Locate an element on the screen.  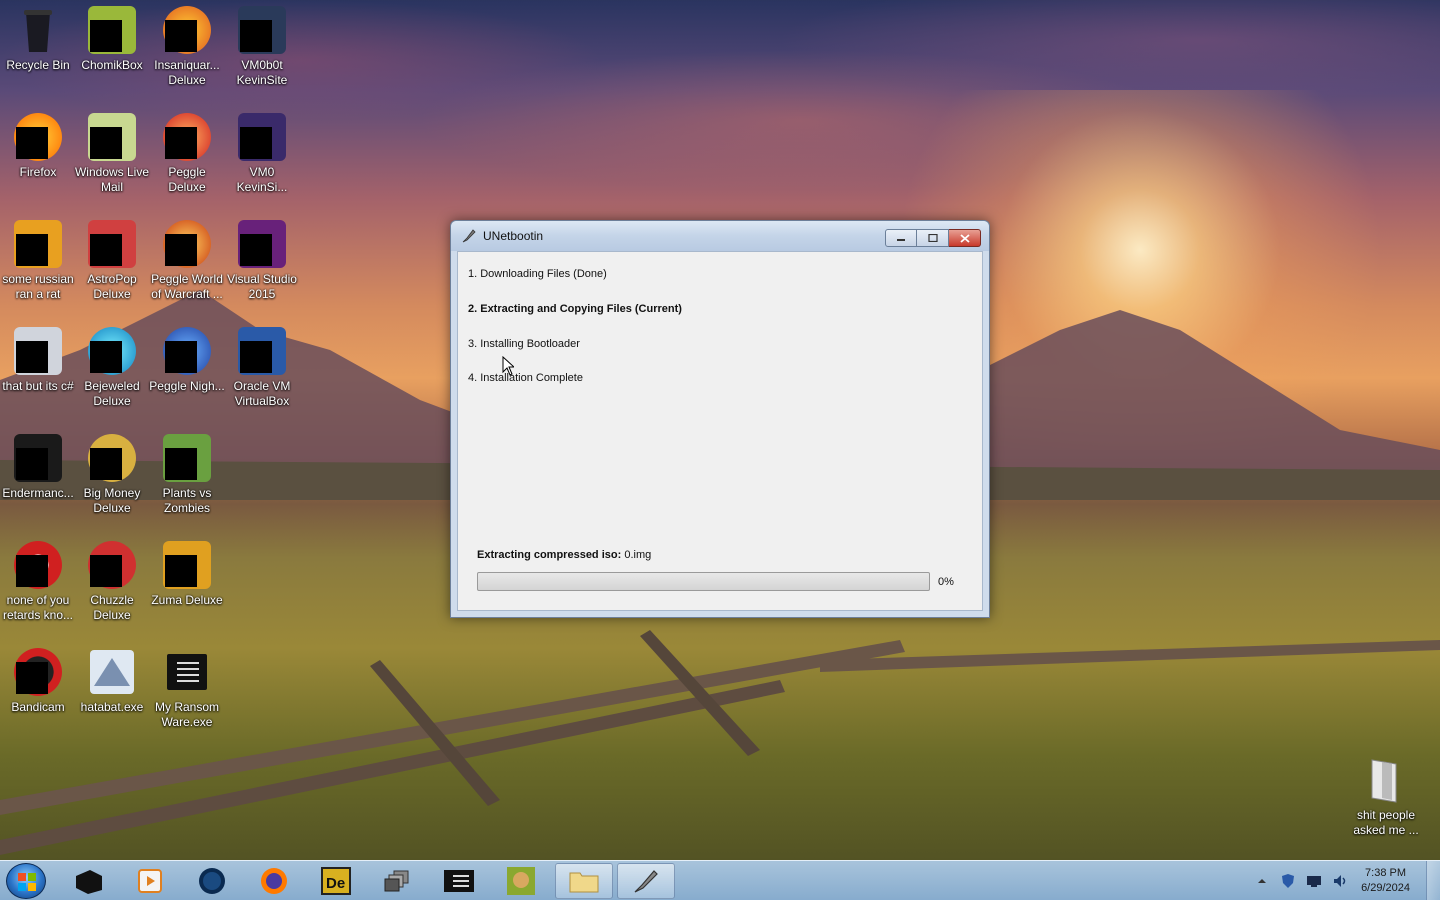
taskbar-item-media-player is located at coordinates (150, 881).